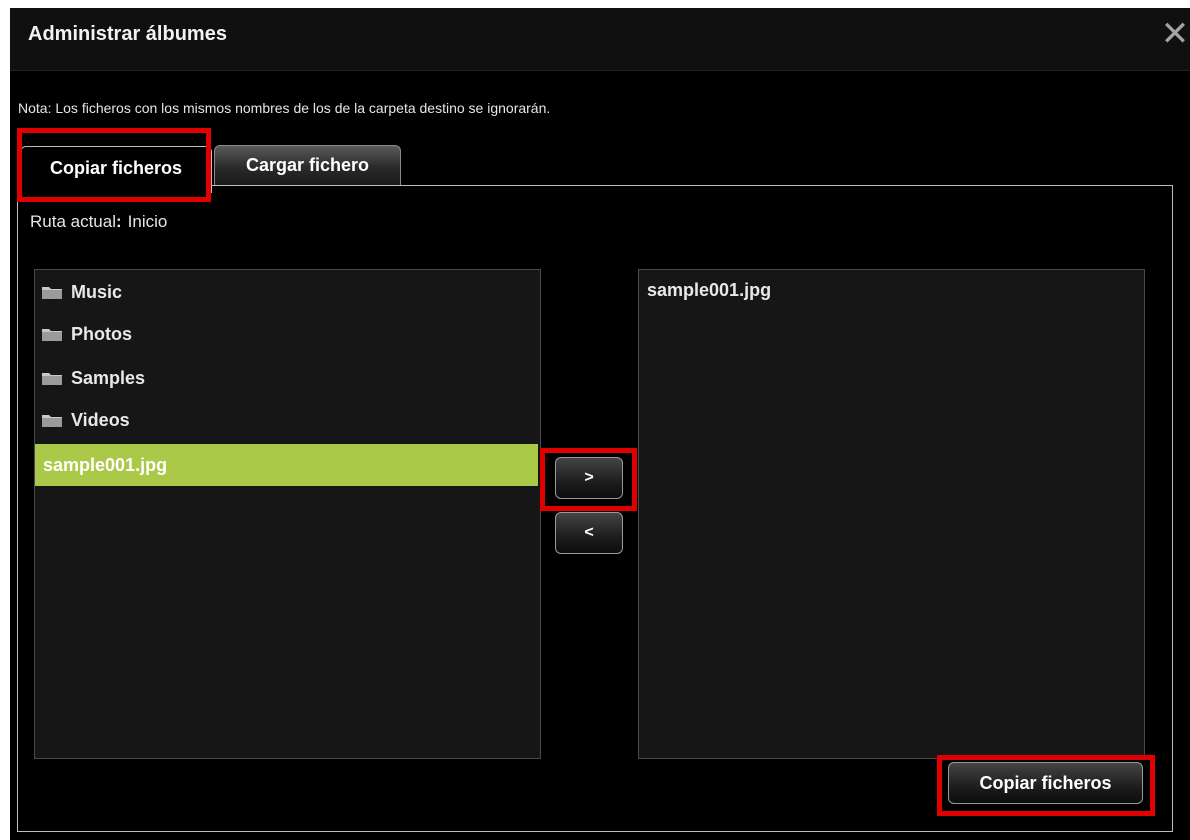 The height and width of the screenshot is (840, 1190). Describe the element at coordinates (147, 221) in the screenshot. I see `current-path-value: Inicio` at that location.